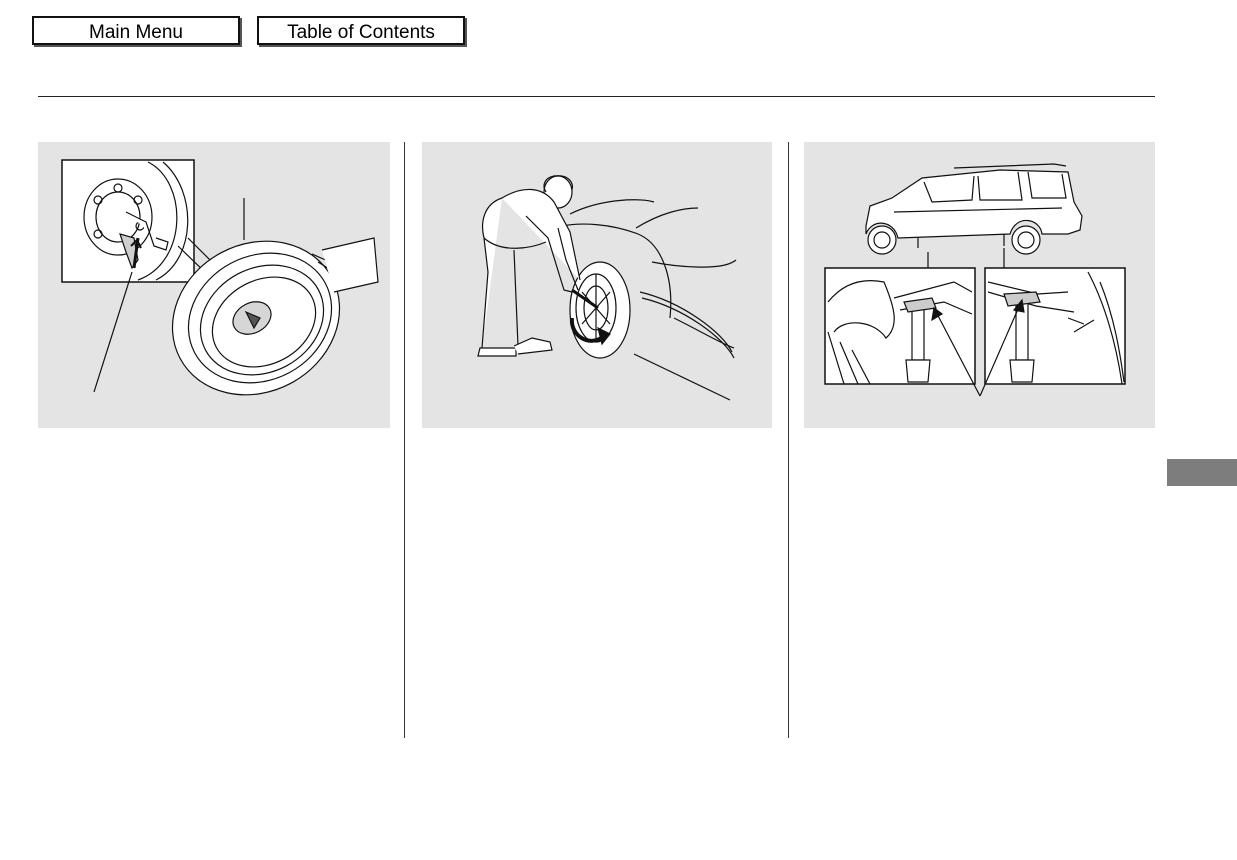 The image size is (1237, 860). Describe the element at coordinates (361, 30) in the screenshot. I see `table-of-contents-button: Table of Contents` at that location.